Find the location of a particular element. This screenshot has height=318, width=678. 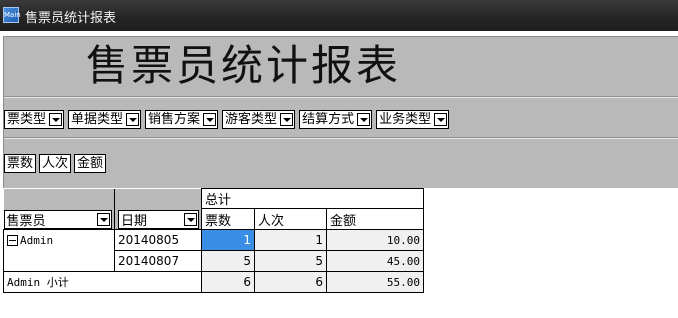

filter-field-row: 票类型 单据类型 销售方案 游客类型 结算方式 业务类型 is located at coordinates (228, 120).